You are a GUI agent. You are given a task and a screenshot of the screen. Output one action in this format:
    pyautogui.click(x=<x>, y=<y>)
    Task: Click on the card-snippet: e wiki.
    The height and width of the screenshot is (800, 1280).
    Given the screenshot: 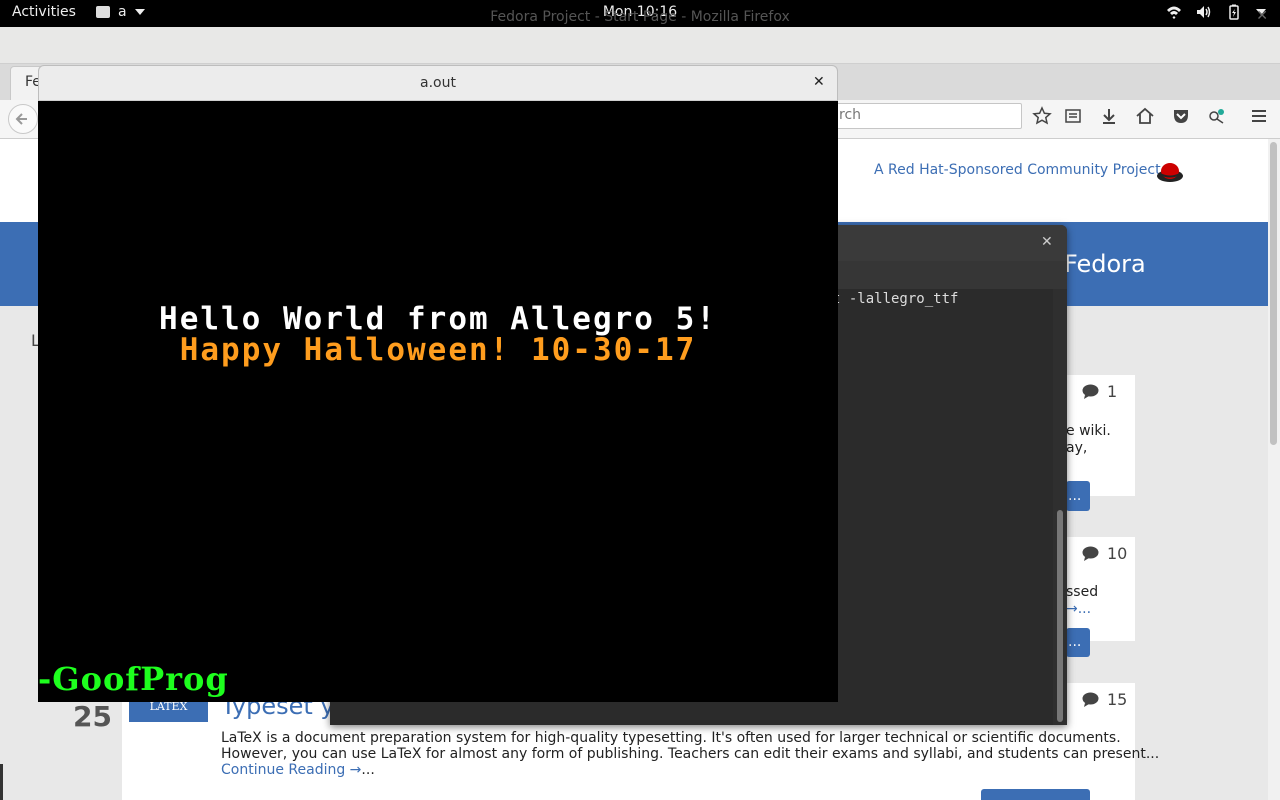 What is the action you would take?
    pyautogui.click(x=1088, y=431)
    